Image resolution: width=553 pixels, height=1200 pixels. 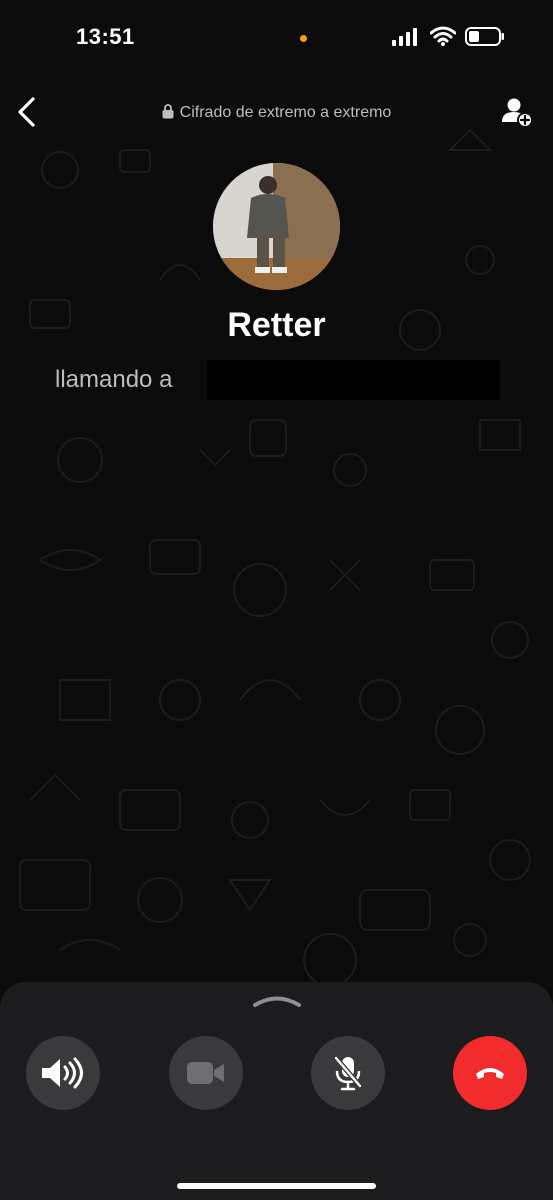 I want to click on contact-avatar, so click(x=276, y=226).